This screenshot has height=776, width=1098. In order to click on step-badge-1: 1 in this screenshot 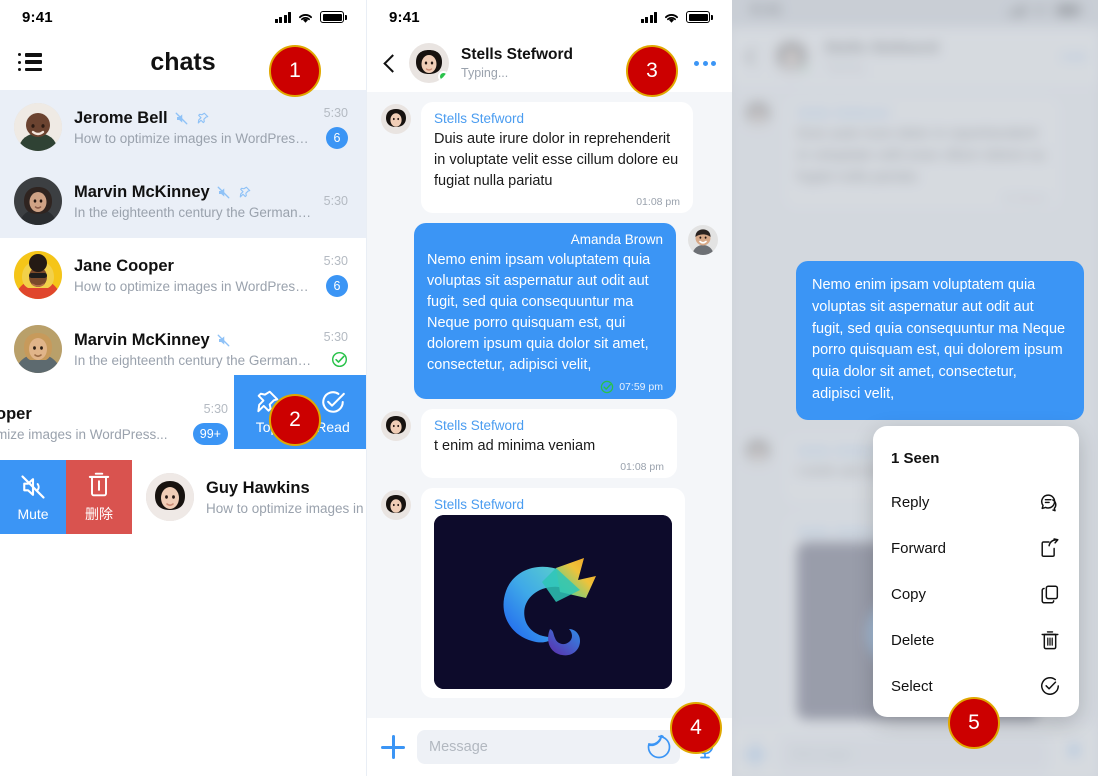, I will do `click(295, 71)`.